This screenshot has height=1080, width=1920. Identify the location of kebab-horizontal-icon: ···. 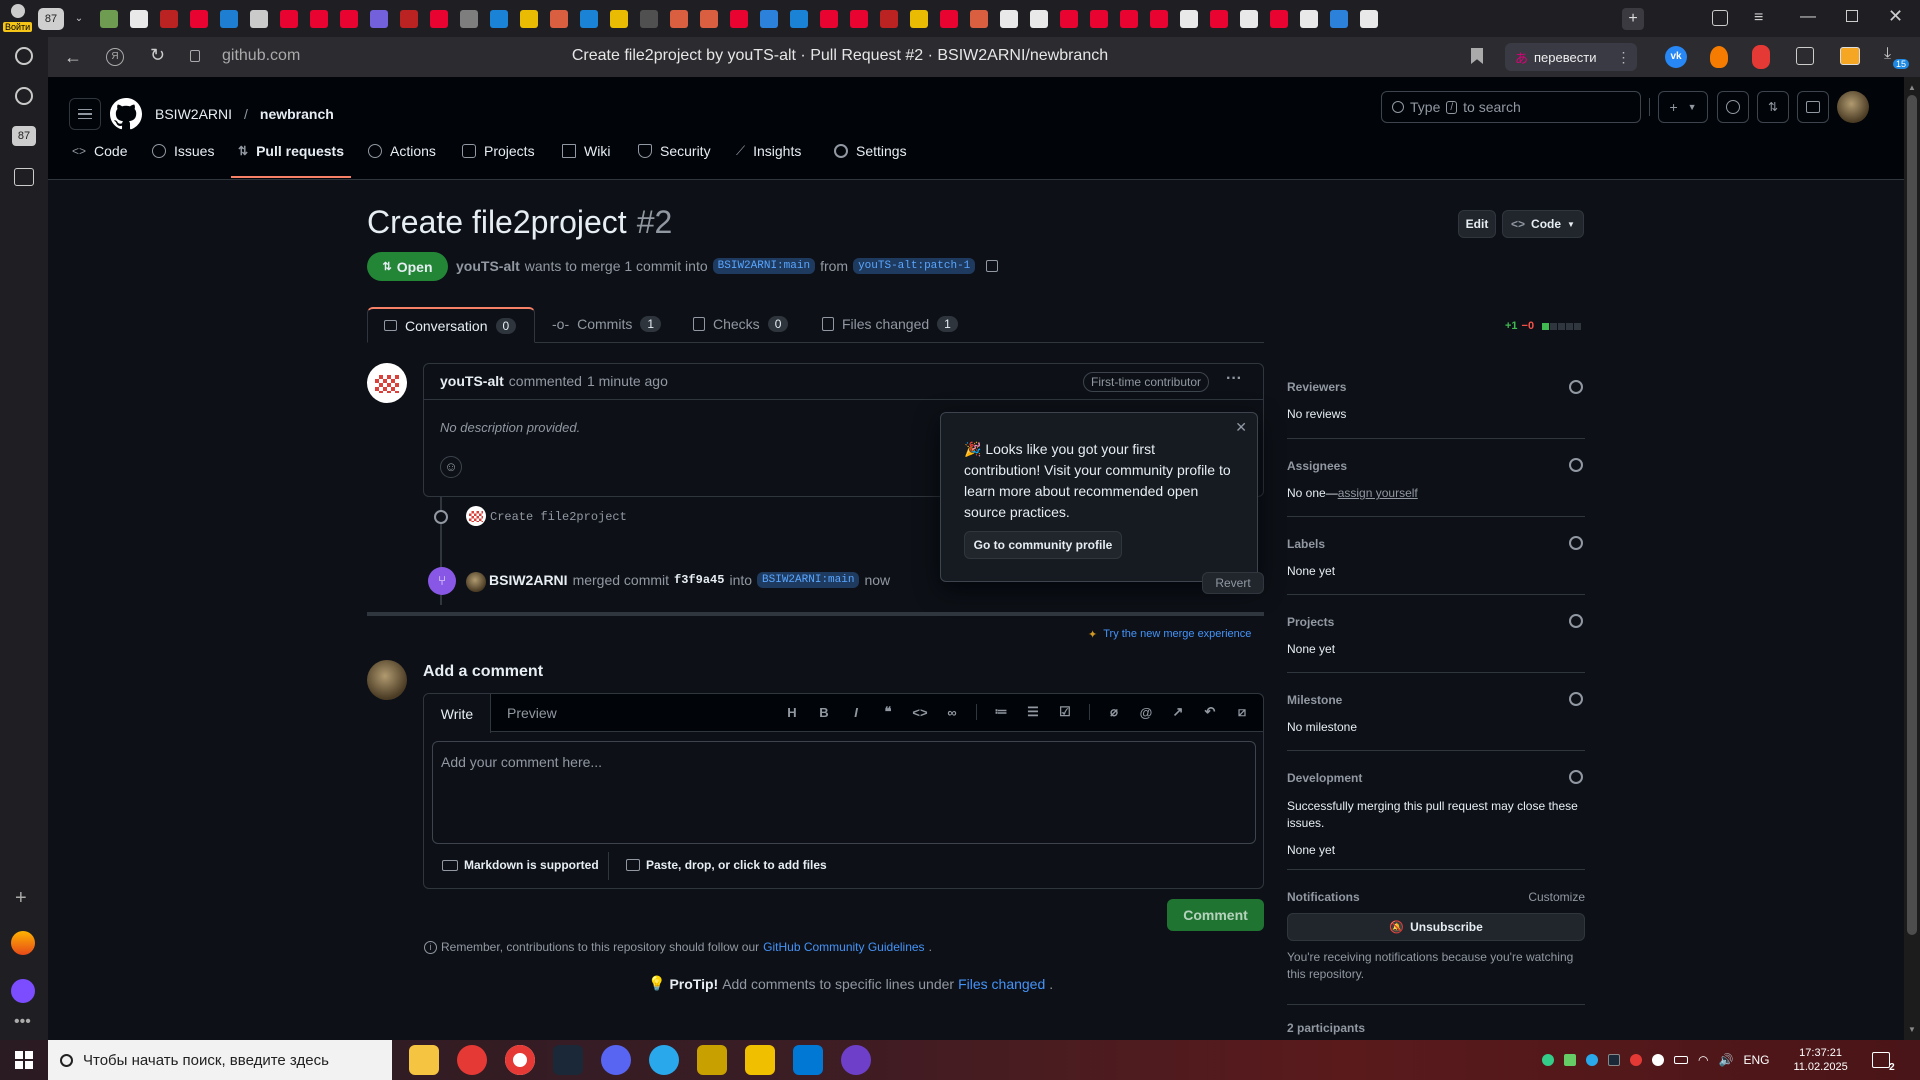
(1234, 379).